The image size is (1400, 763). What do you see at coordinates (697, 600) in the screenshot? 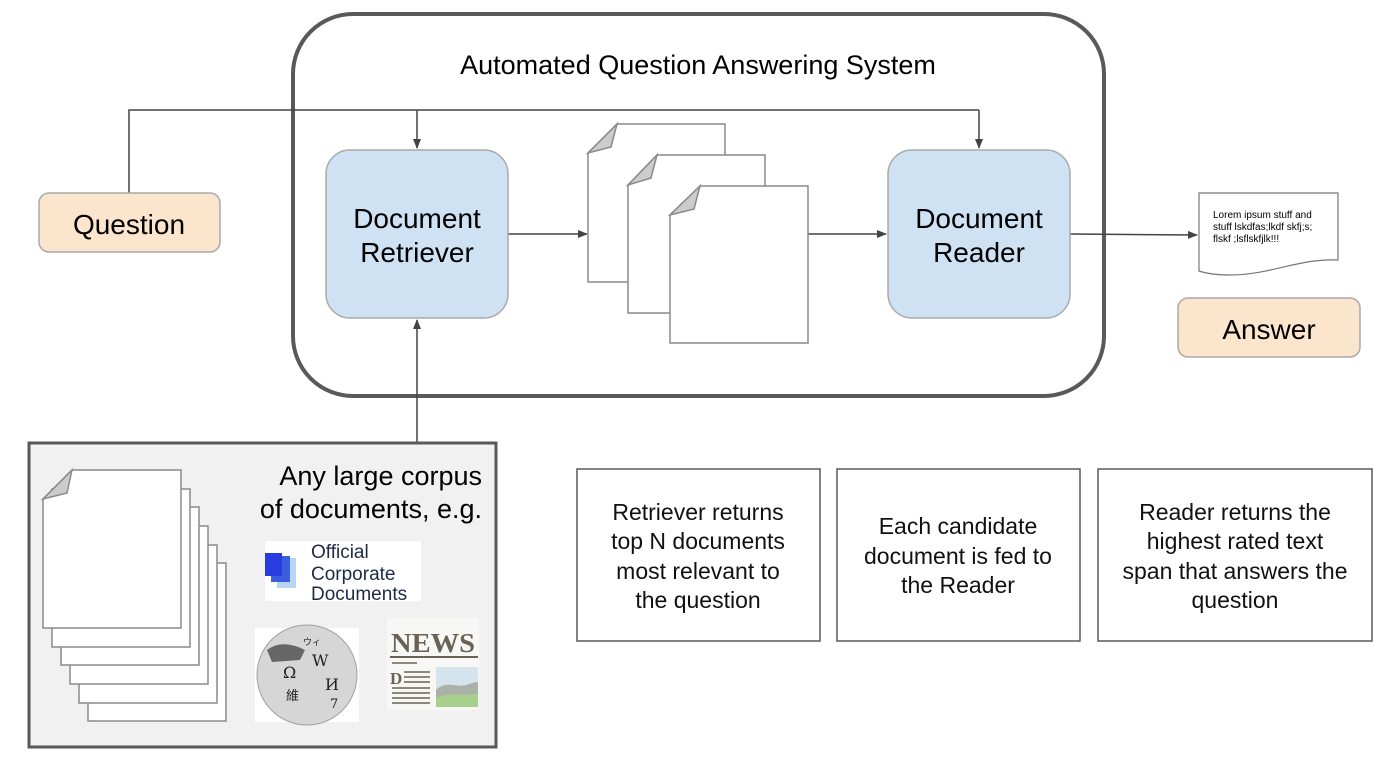
I see `note-retriever-line4: the question` at bounding box center [697, 600].